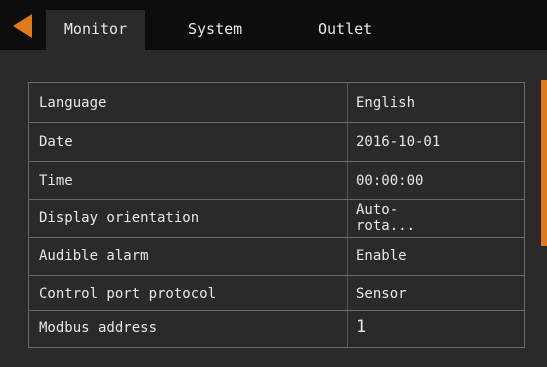 The image size is (547, 367). What do you see at coordinates (361, 327) in the screenshot?
I see `row-value: 1` at bounding box center [361, 327].